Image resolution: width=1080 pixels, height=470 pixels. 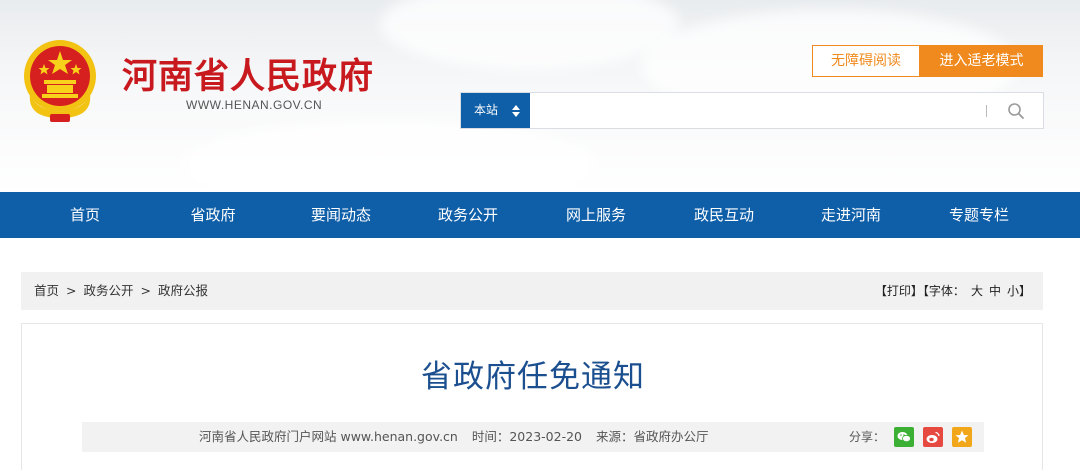 What do you see at coordinates (977, 291) in the screenshot?
I see `font-size-large: 大` at bounding box center [977, 291].